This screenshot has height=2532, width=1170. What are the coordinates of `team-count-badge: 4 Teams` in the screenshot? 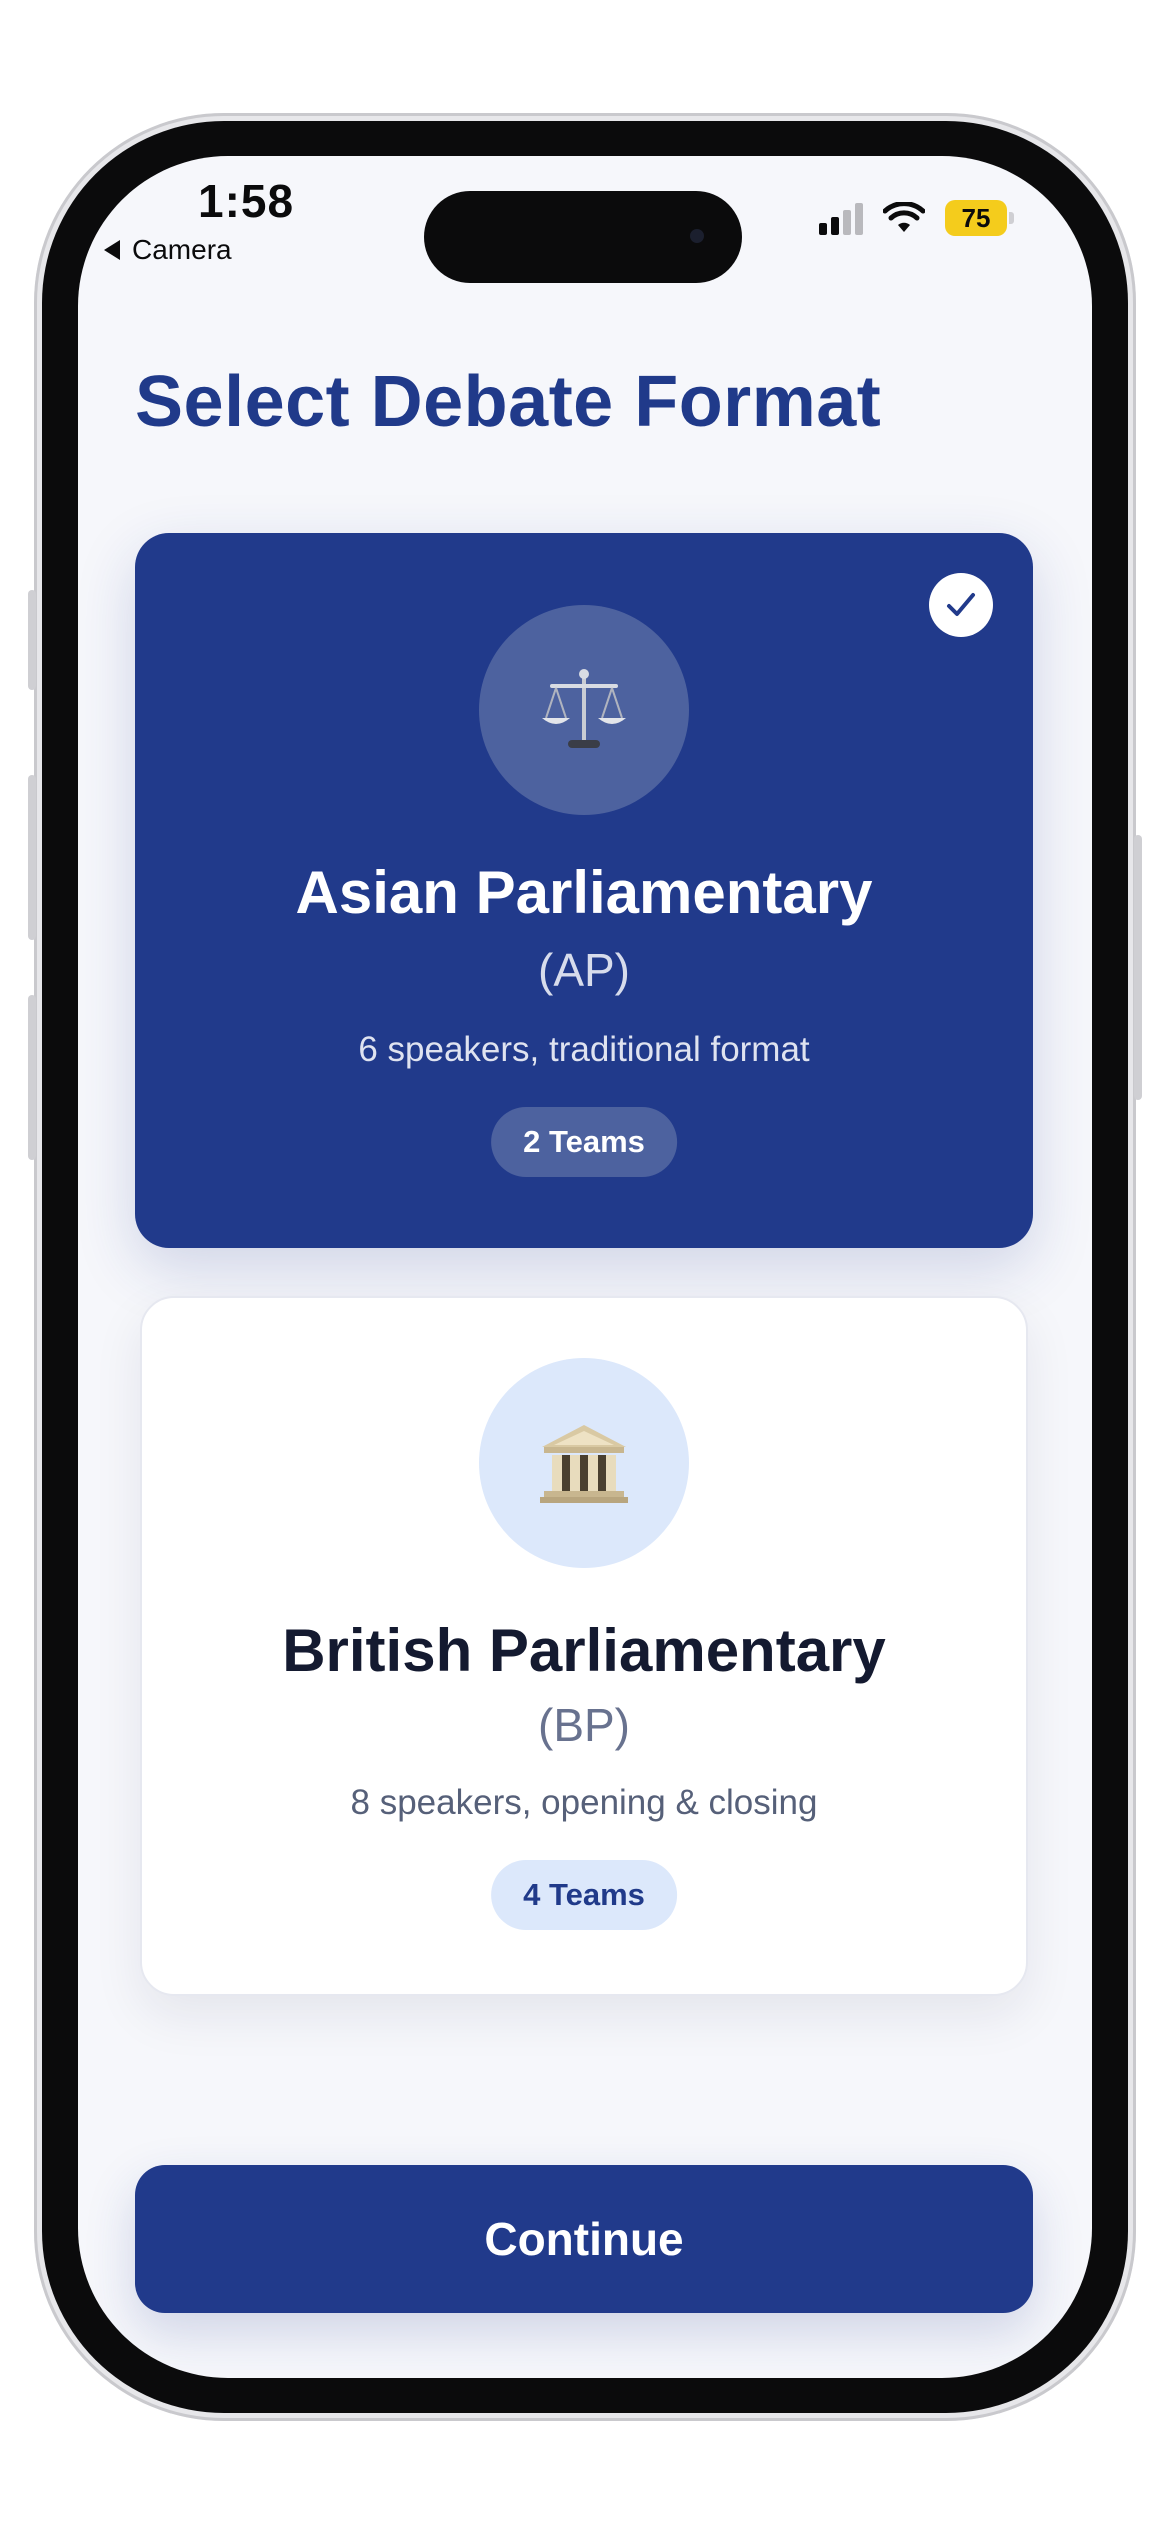 It's located at (584, 1895).